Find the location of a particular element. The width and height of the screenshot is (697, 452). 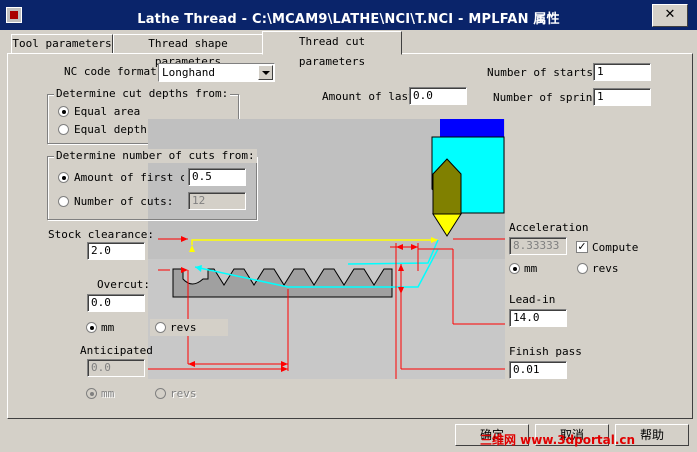

acceleration-mm-label: mm is located at coordinates (530, 269).